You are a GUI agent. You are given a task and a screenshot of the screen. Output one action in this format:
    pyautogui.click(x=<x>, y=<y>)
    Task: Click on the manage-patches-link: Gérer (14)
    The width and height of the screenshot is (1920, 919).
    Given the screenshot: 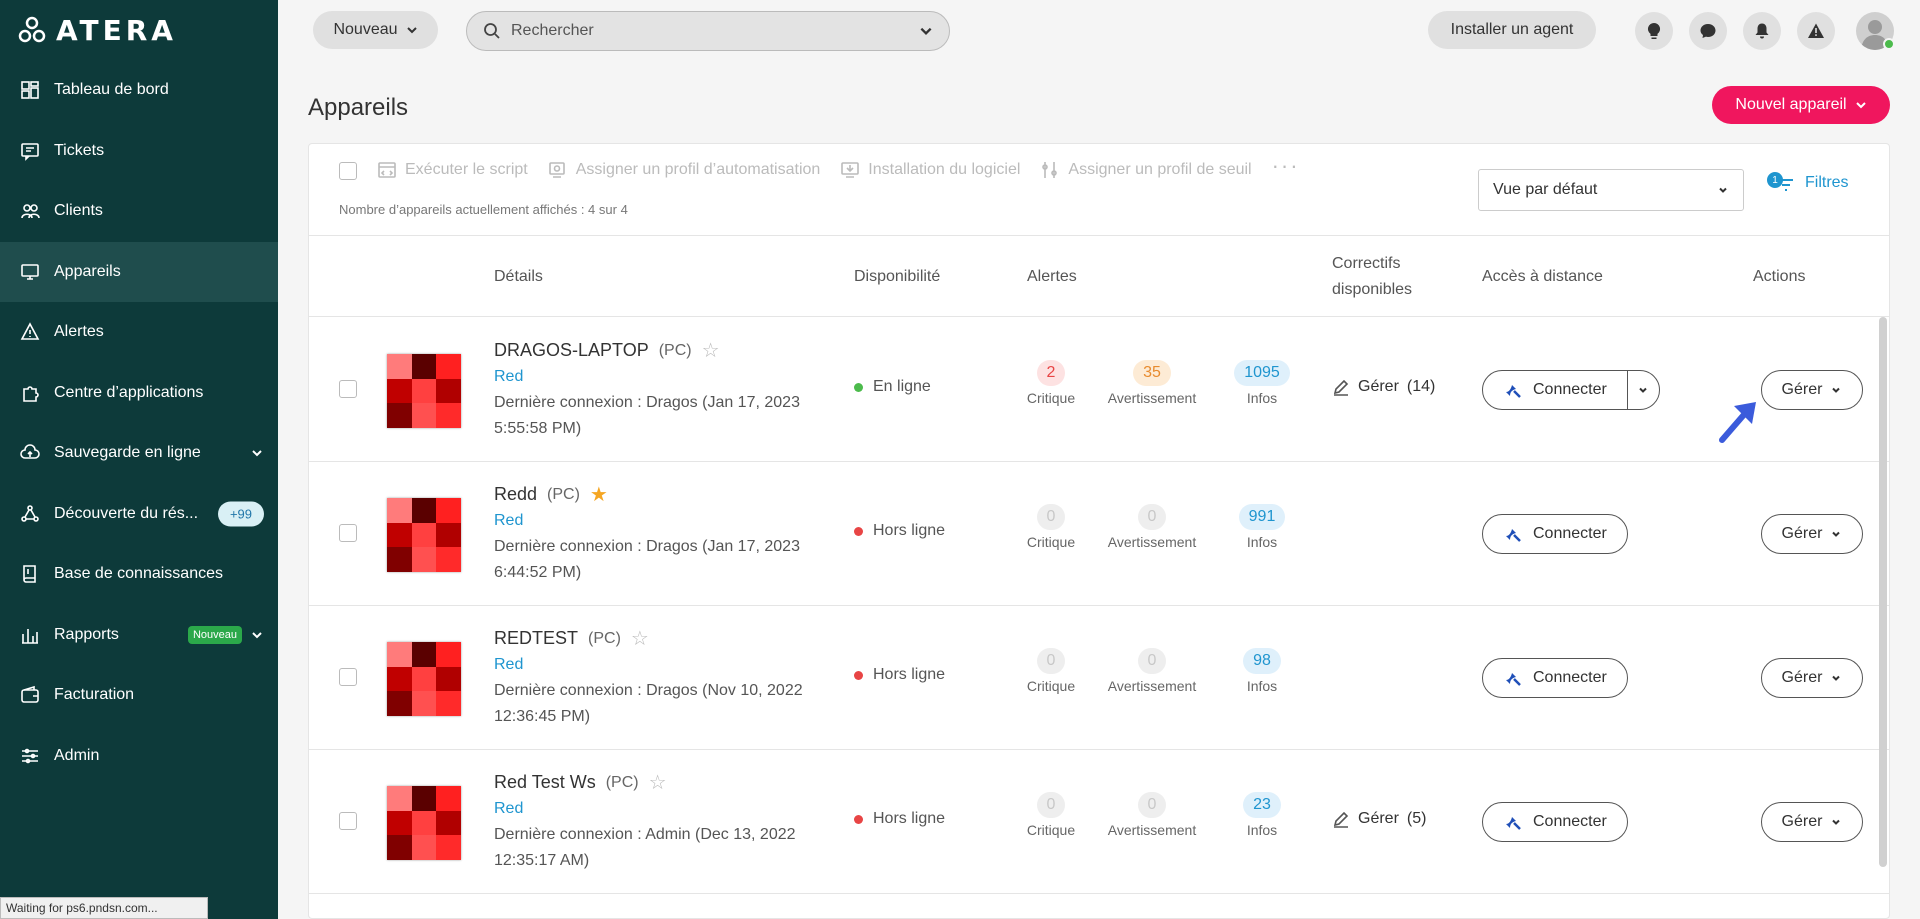 What is the action you would take?
    pyautogui.click(x=1383, y=387)
    